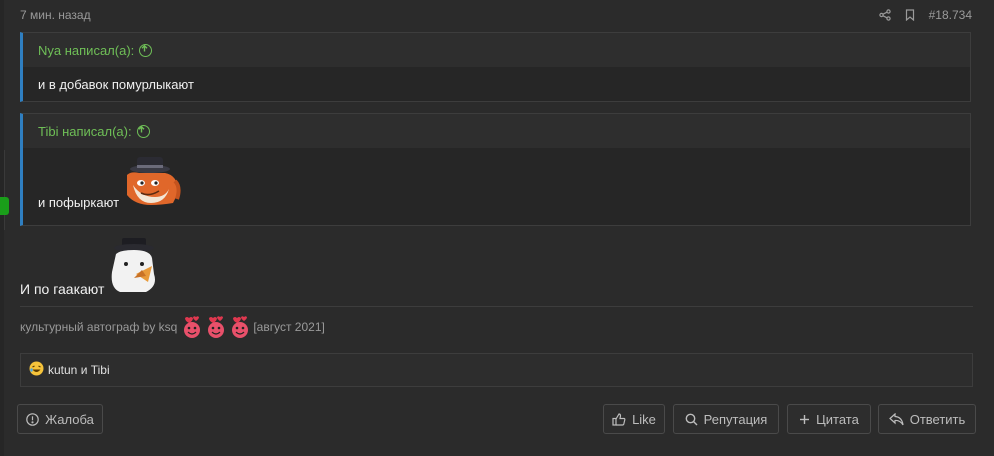  Describe the element at coordinates (4, 190) in the screenshot. I see `author-panel-divider` at that location.